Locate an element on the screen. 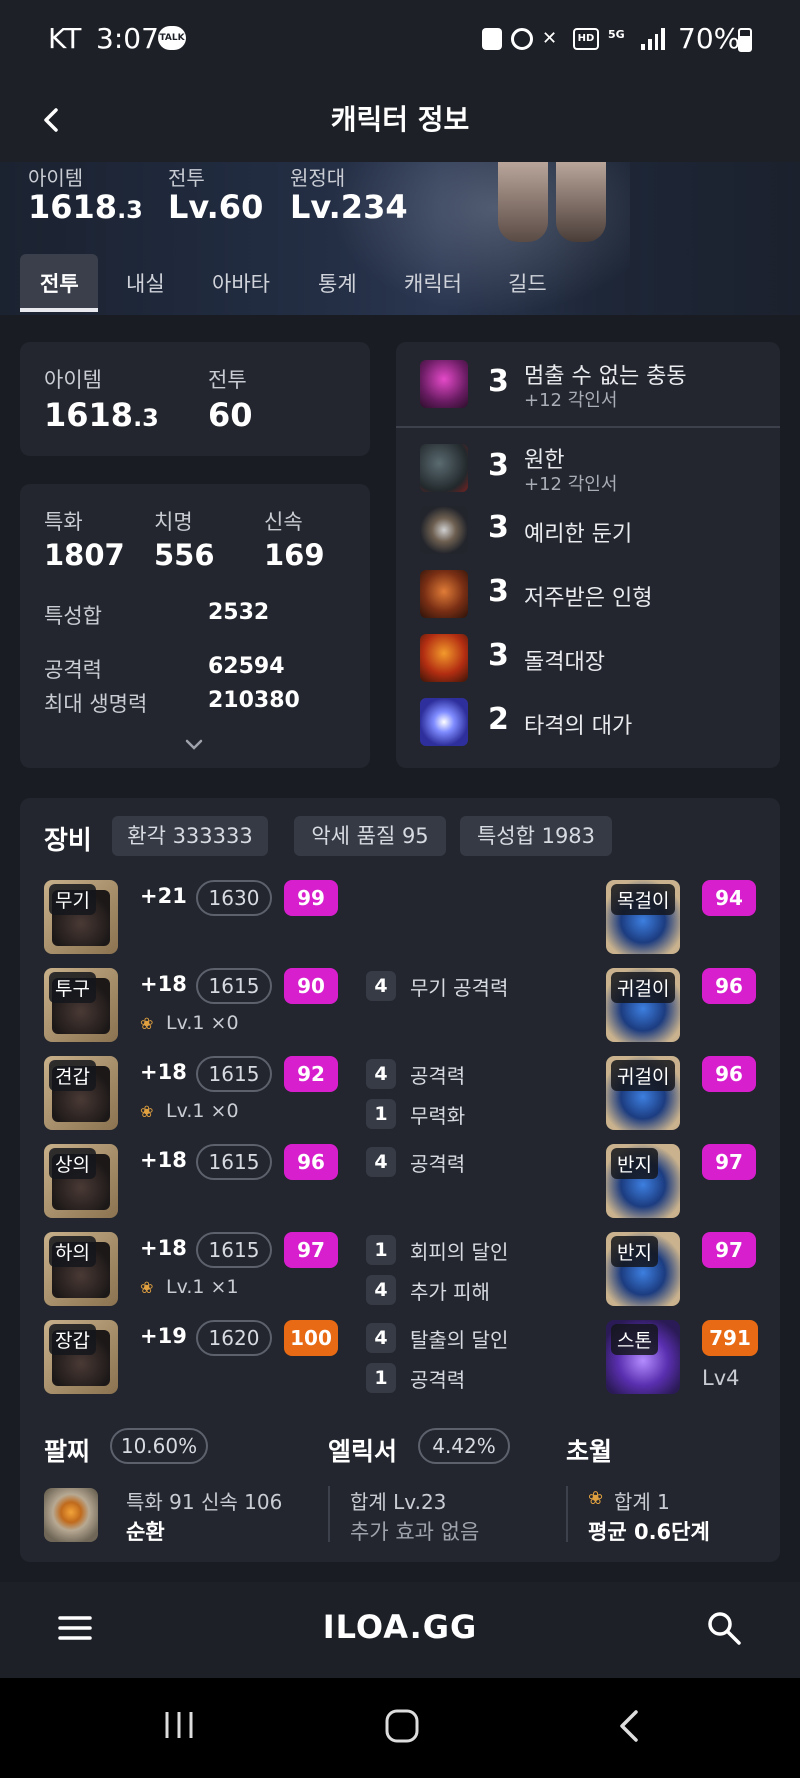 The width and height of the screenshot is (800, 1778). engraving-level: 2 is located at coordinates (498, 719).